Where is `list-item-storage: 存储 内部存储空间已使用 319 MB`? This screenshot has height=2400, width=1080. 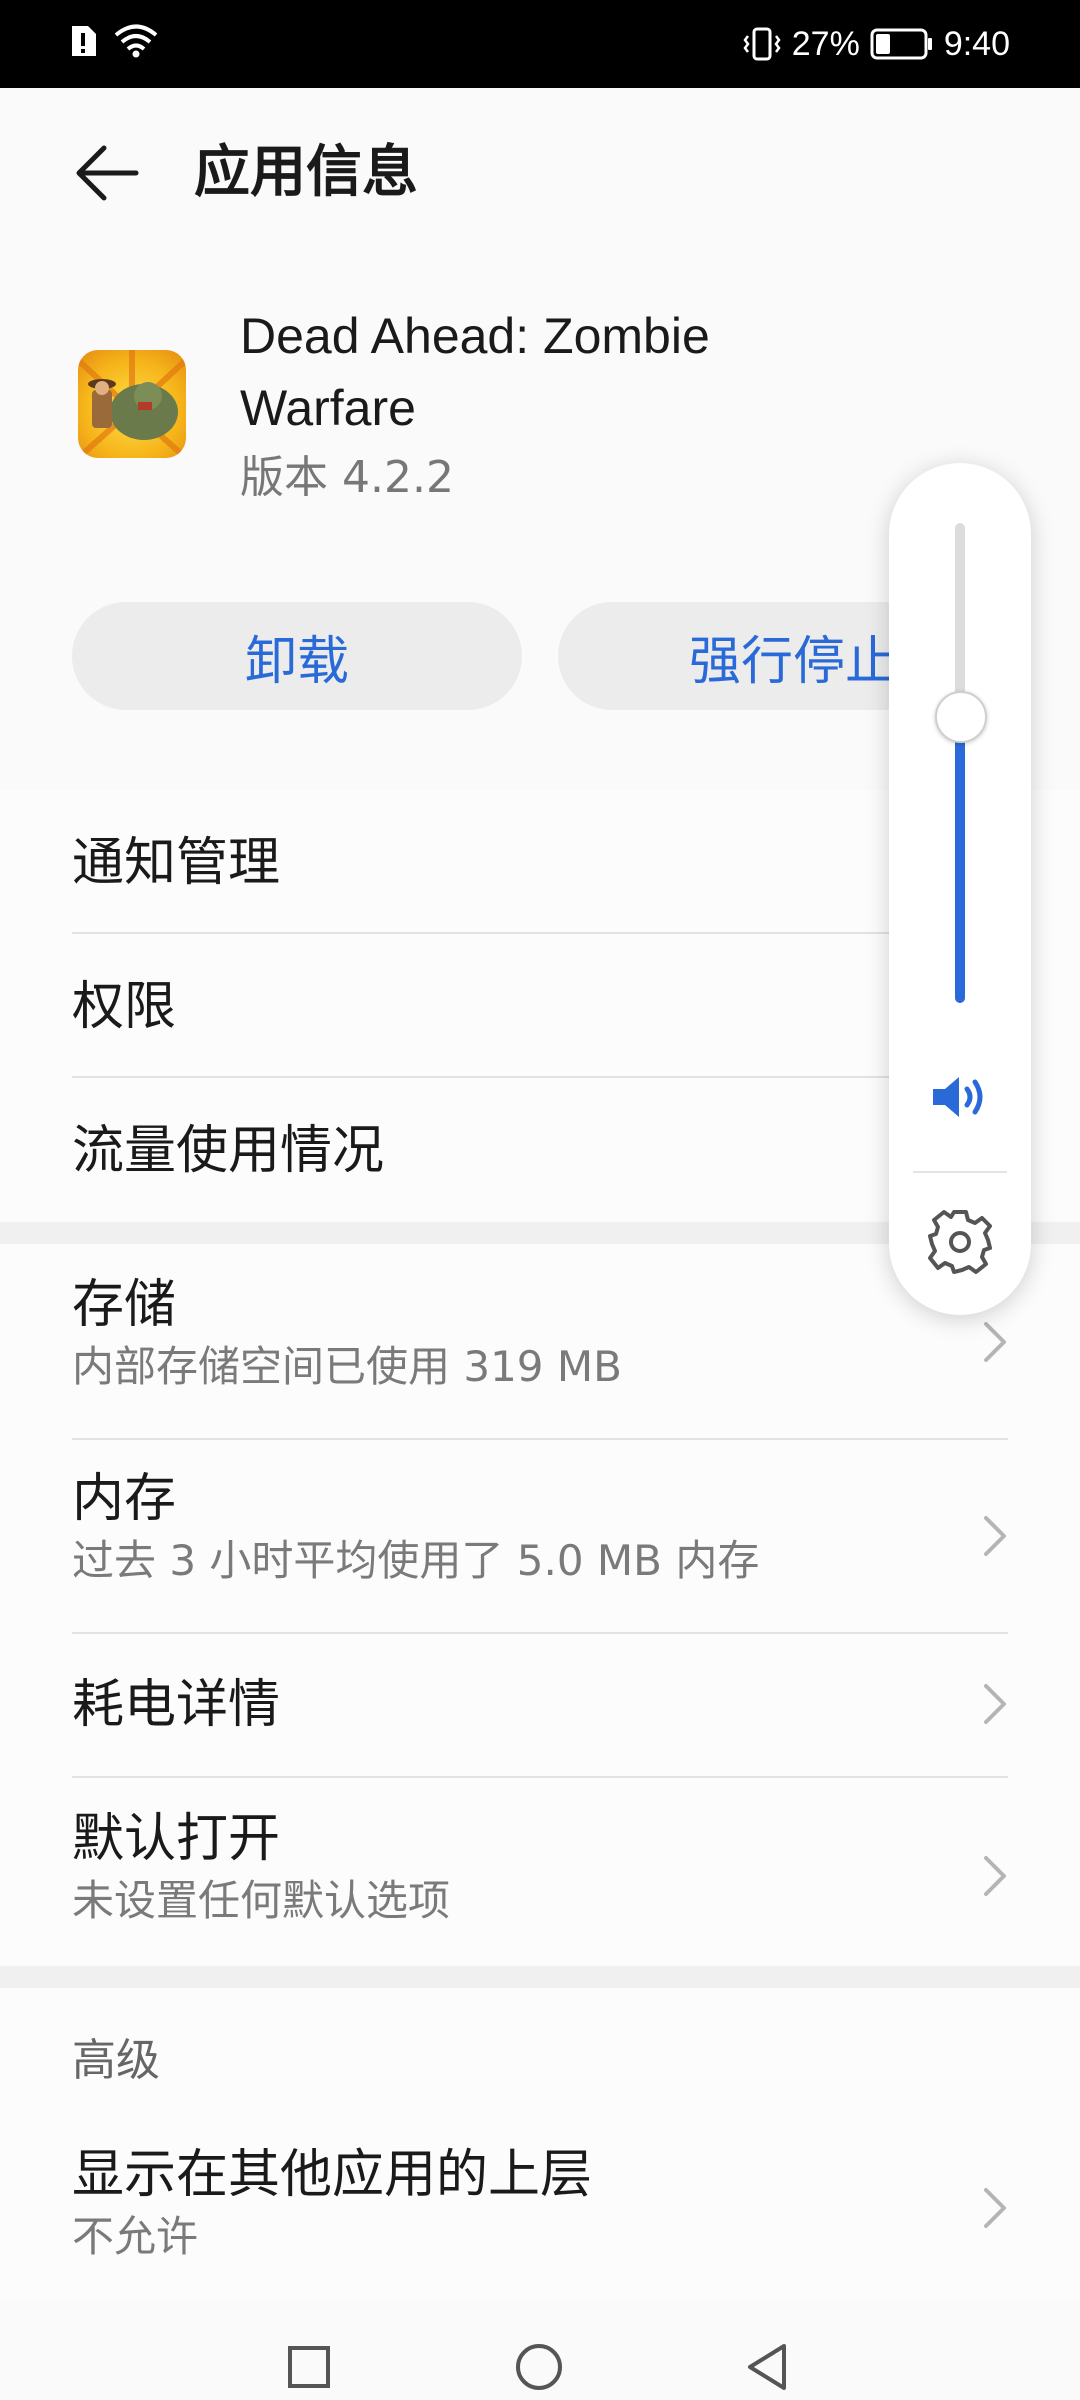 list-item-storage: 存储 内部存储空间已使用 319 MB is located at coordinates (540, 1334).